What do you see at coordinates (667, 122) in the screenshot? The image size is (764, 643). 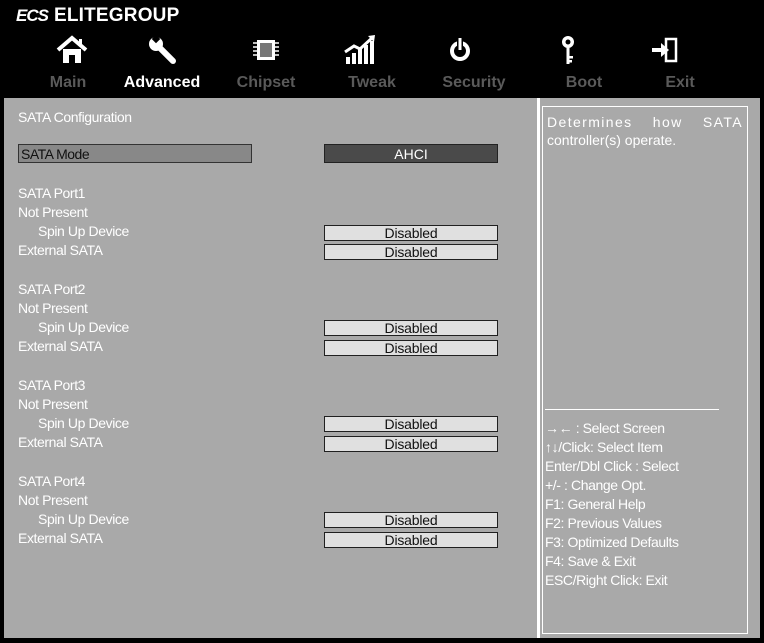 I see `help-desc-word: how` at bounding box center [667, 122].